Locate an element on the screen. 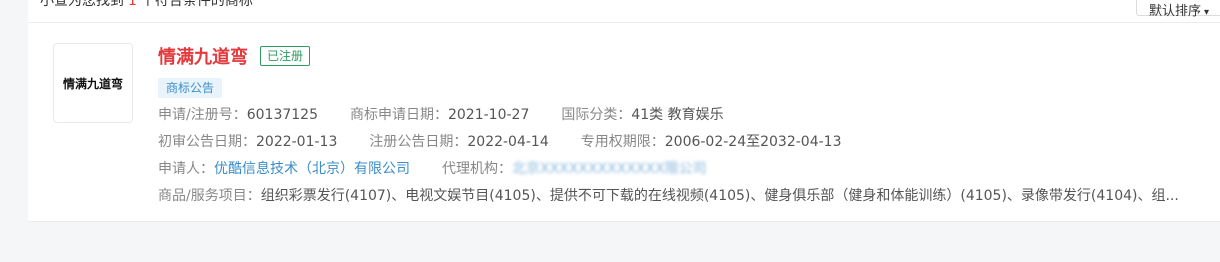  applicant-link: 优酷信息技术（北京）有限公司 is located at coordinates (312, 169).